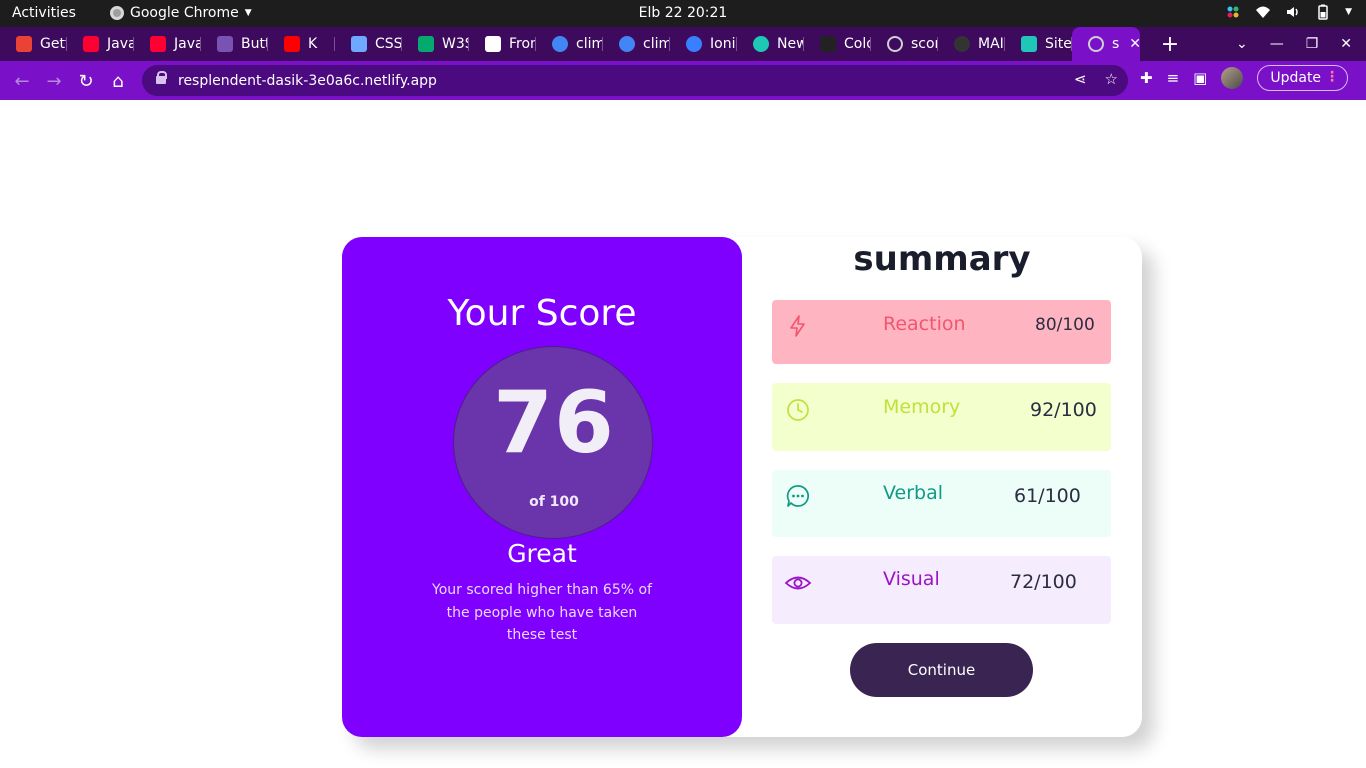 The image size is (1366, 768). What do you see at coordinates (522, 44) in the screenshot?
I see `tab-title: Fron` at bounding box center [522, 44].